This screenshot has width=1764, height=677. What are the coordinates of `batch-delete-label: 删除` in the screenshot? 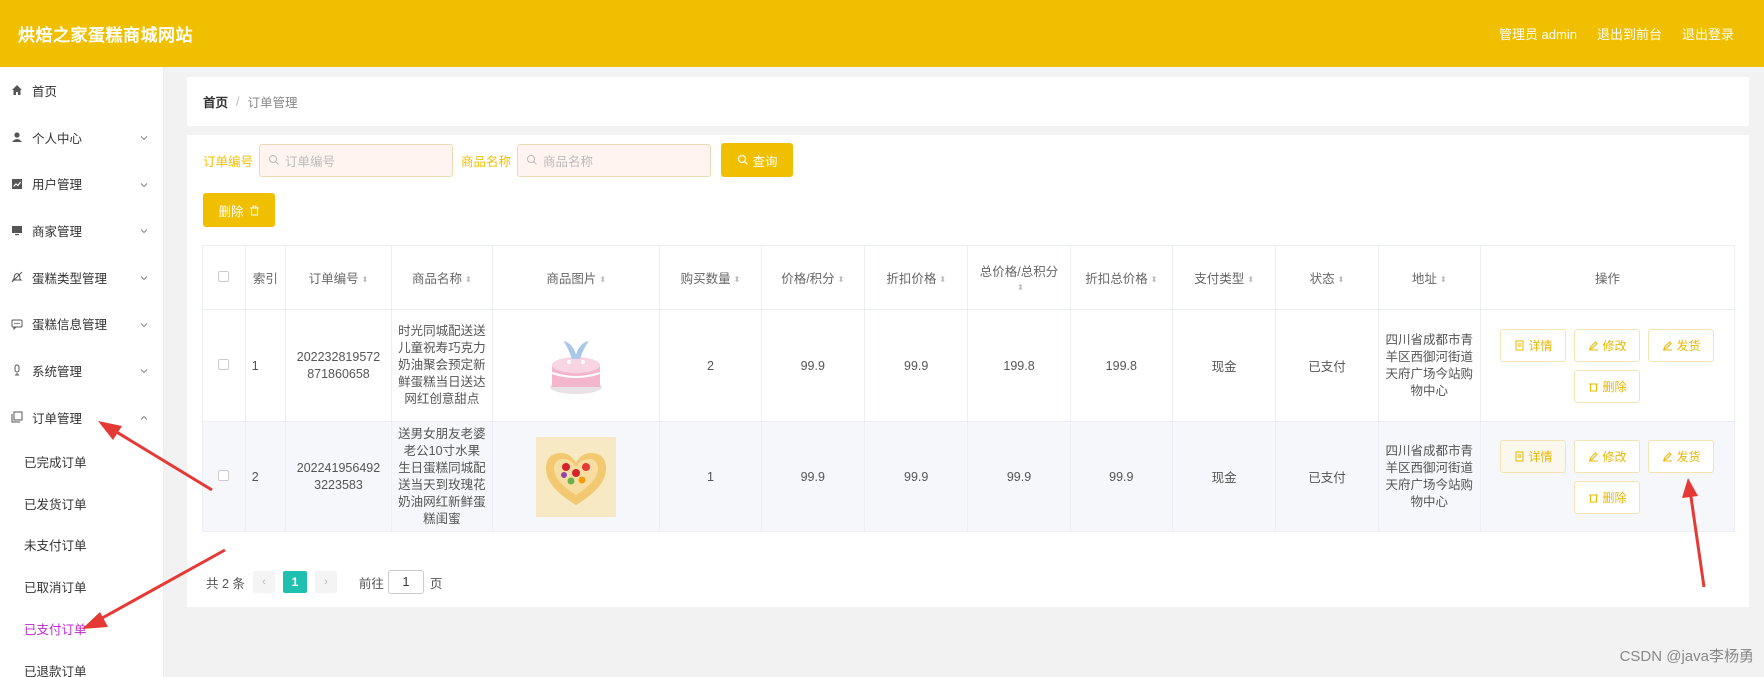 It's located at (231, 211).